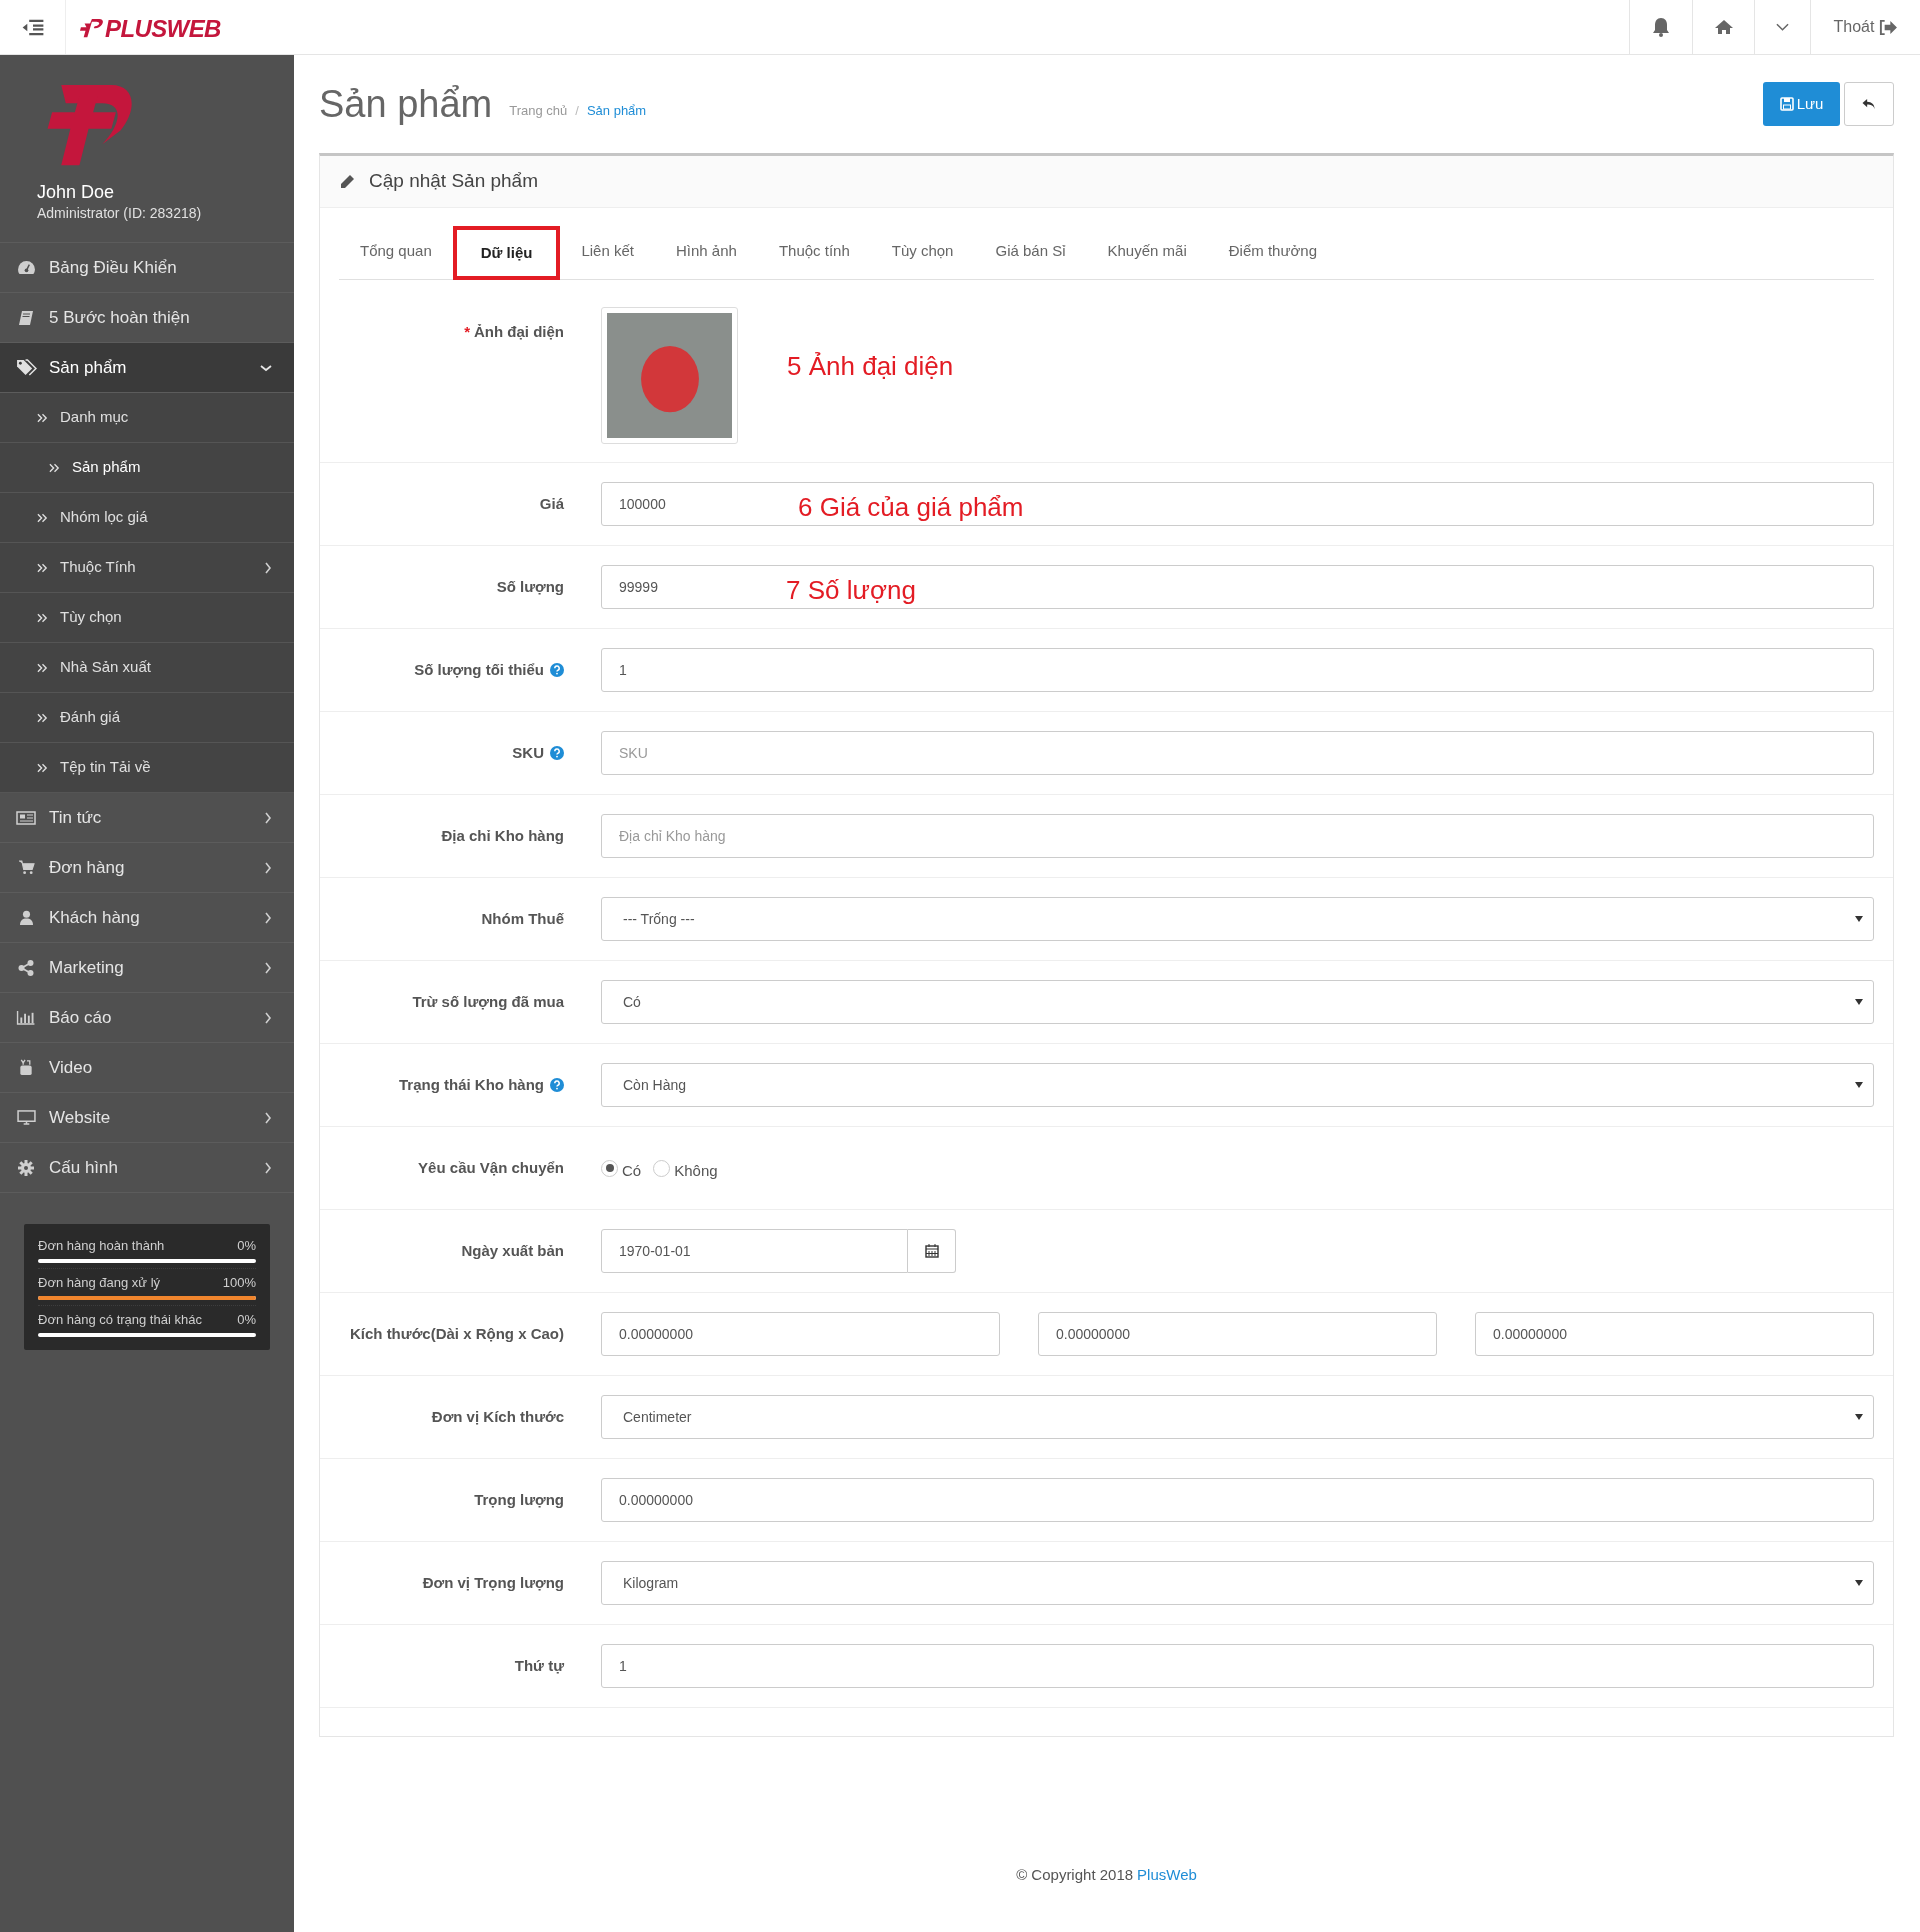 This screenshot has width=1920, height=1932. I want to click on chevron-down-icon, so click(1782, 27).